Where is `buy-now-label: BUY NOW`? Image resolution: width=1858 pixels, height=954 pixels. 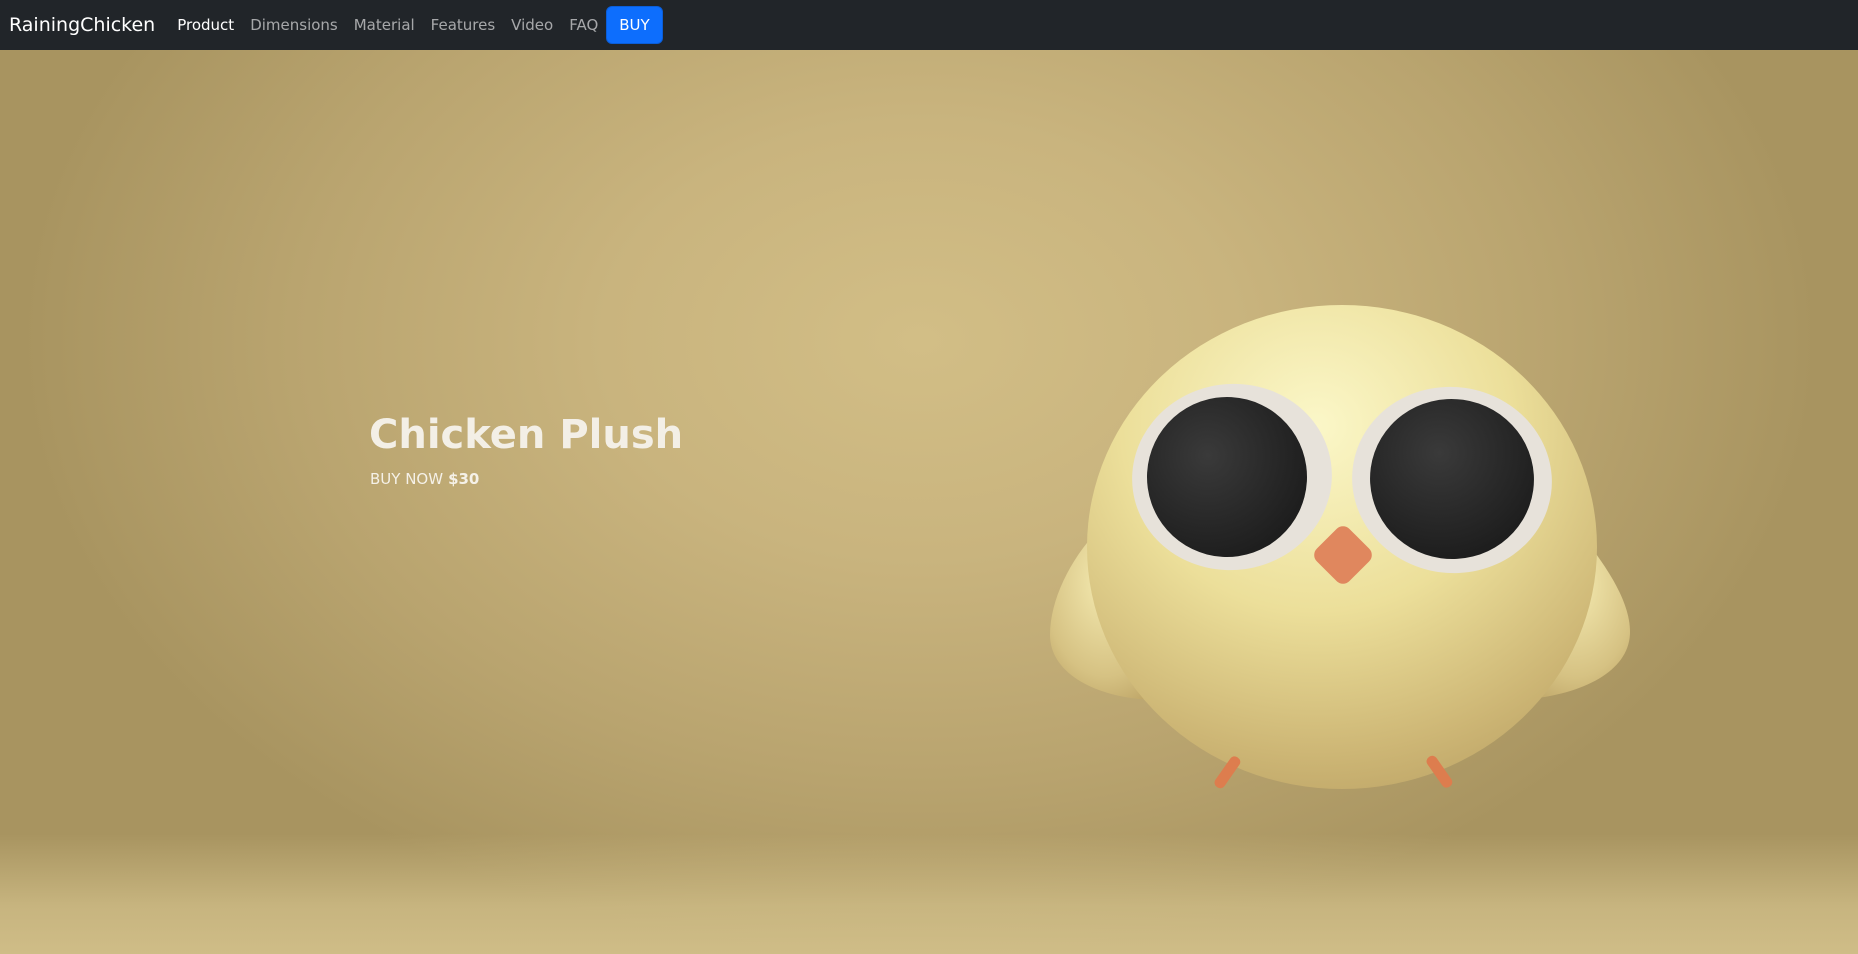
buy-now-label: BUY NOW is located at coordinates (407, 479).